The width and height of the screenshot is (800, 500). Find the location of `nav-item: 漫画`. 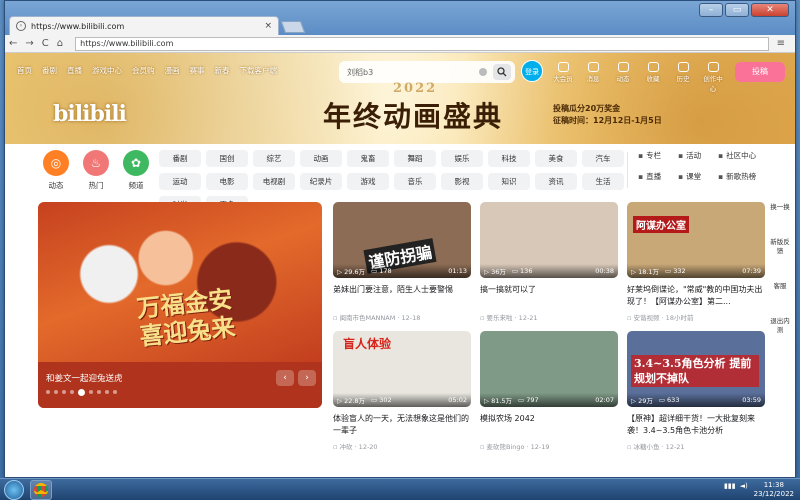

nav-item: 漫画 is located at coordinates (172, 70).